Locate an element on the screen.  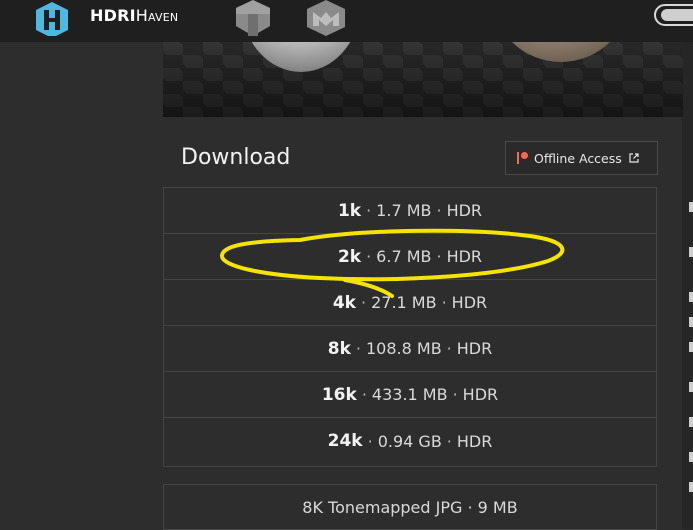
download-row-2k: 2k · 6.7 MB · HDR is located at coordinates (410, 257).